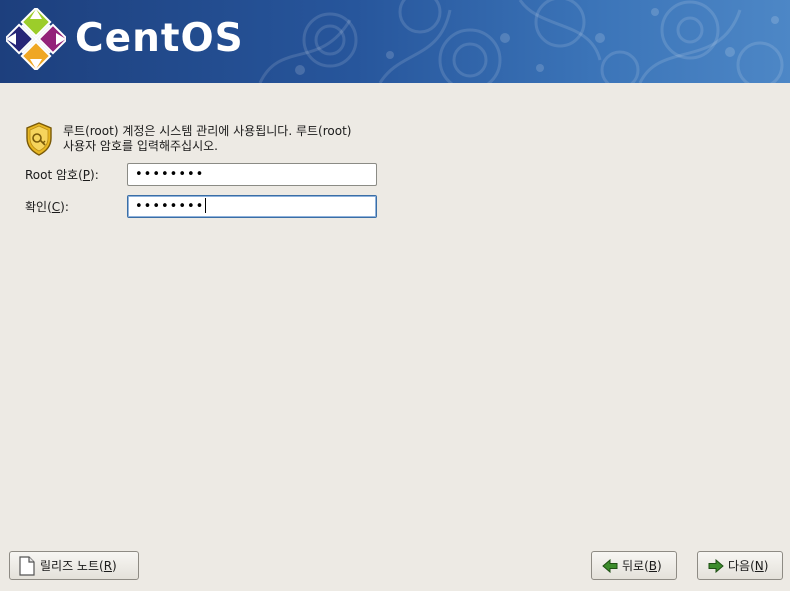 The height and width of the screenshot is (591, 790). What do you see at coordinates (36, 39) in the screenshot?
I see `centos-logo-icon` at bounding box center [36, 39].